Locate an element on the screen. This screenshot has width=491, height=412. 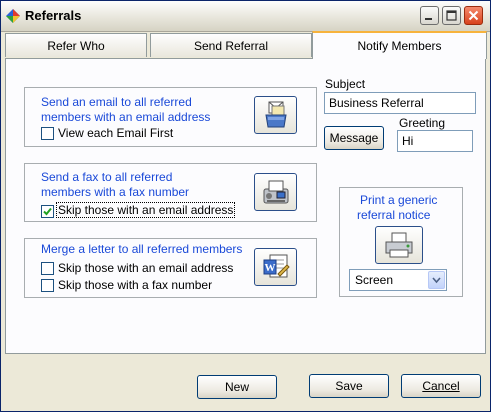
chevron-down-icon is located at coordinates (436, 280).